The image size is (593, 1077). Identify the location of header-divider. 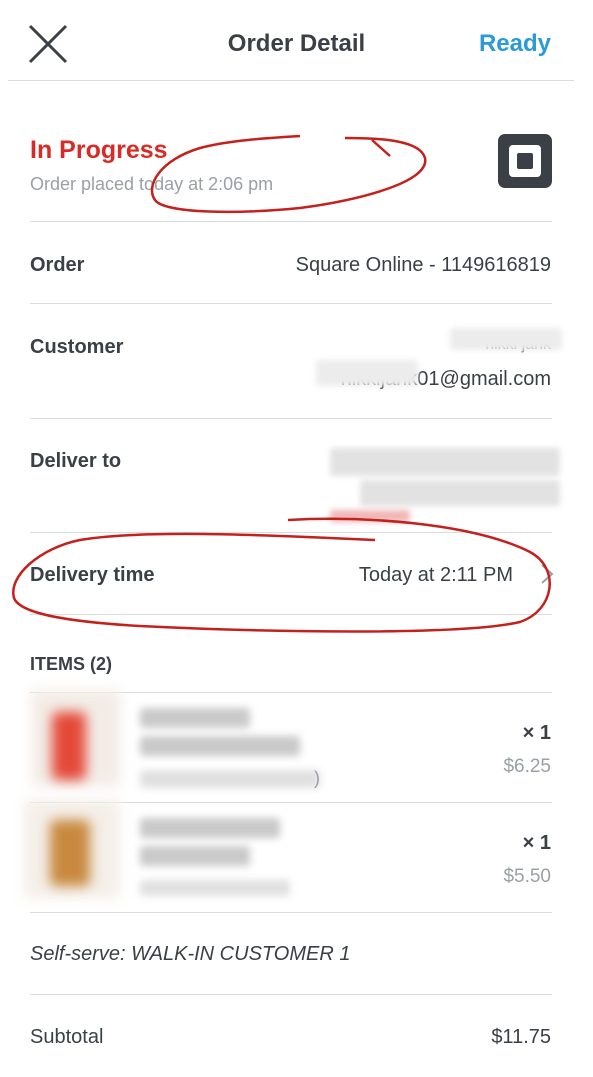
(291, 80).